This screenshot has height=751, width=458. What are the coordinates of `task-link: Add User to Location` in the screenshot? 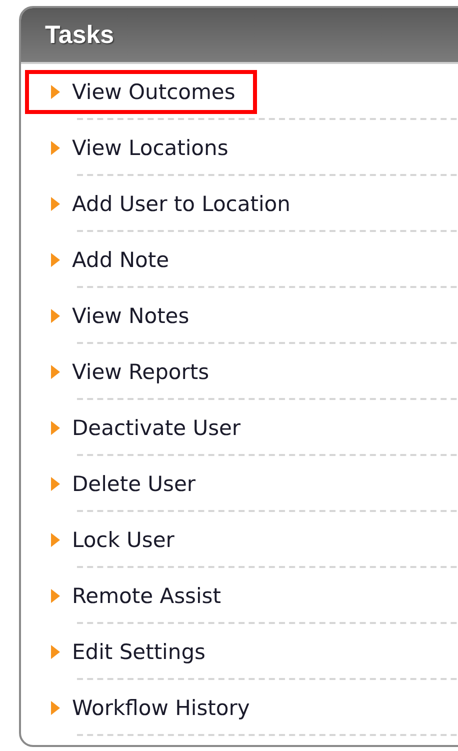 It's located at (181, 204).